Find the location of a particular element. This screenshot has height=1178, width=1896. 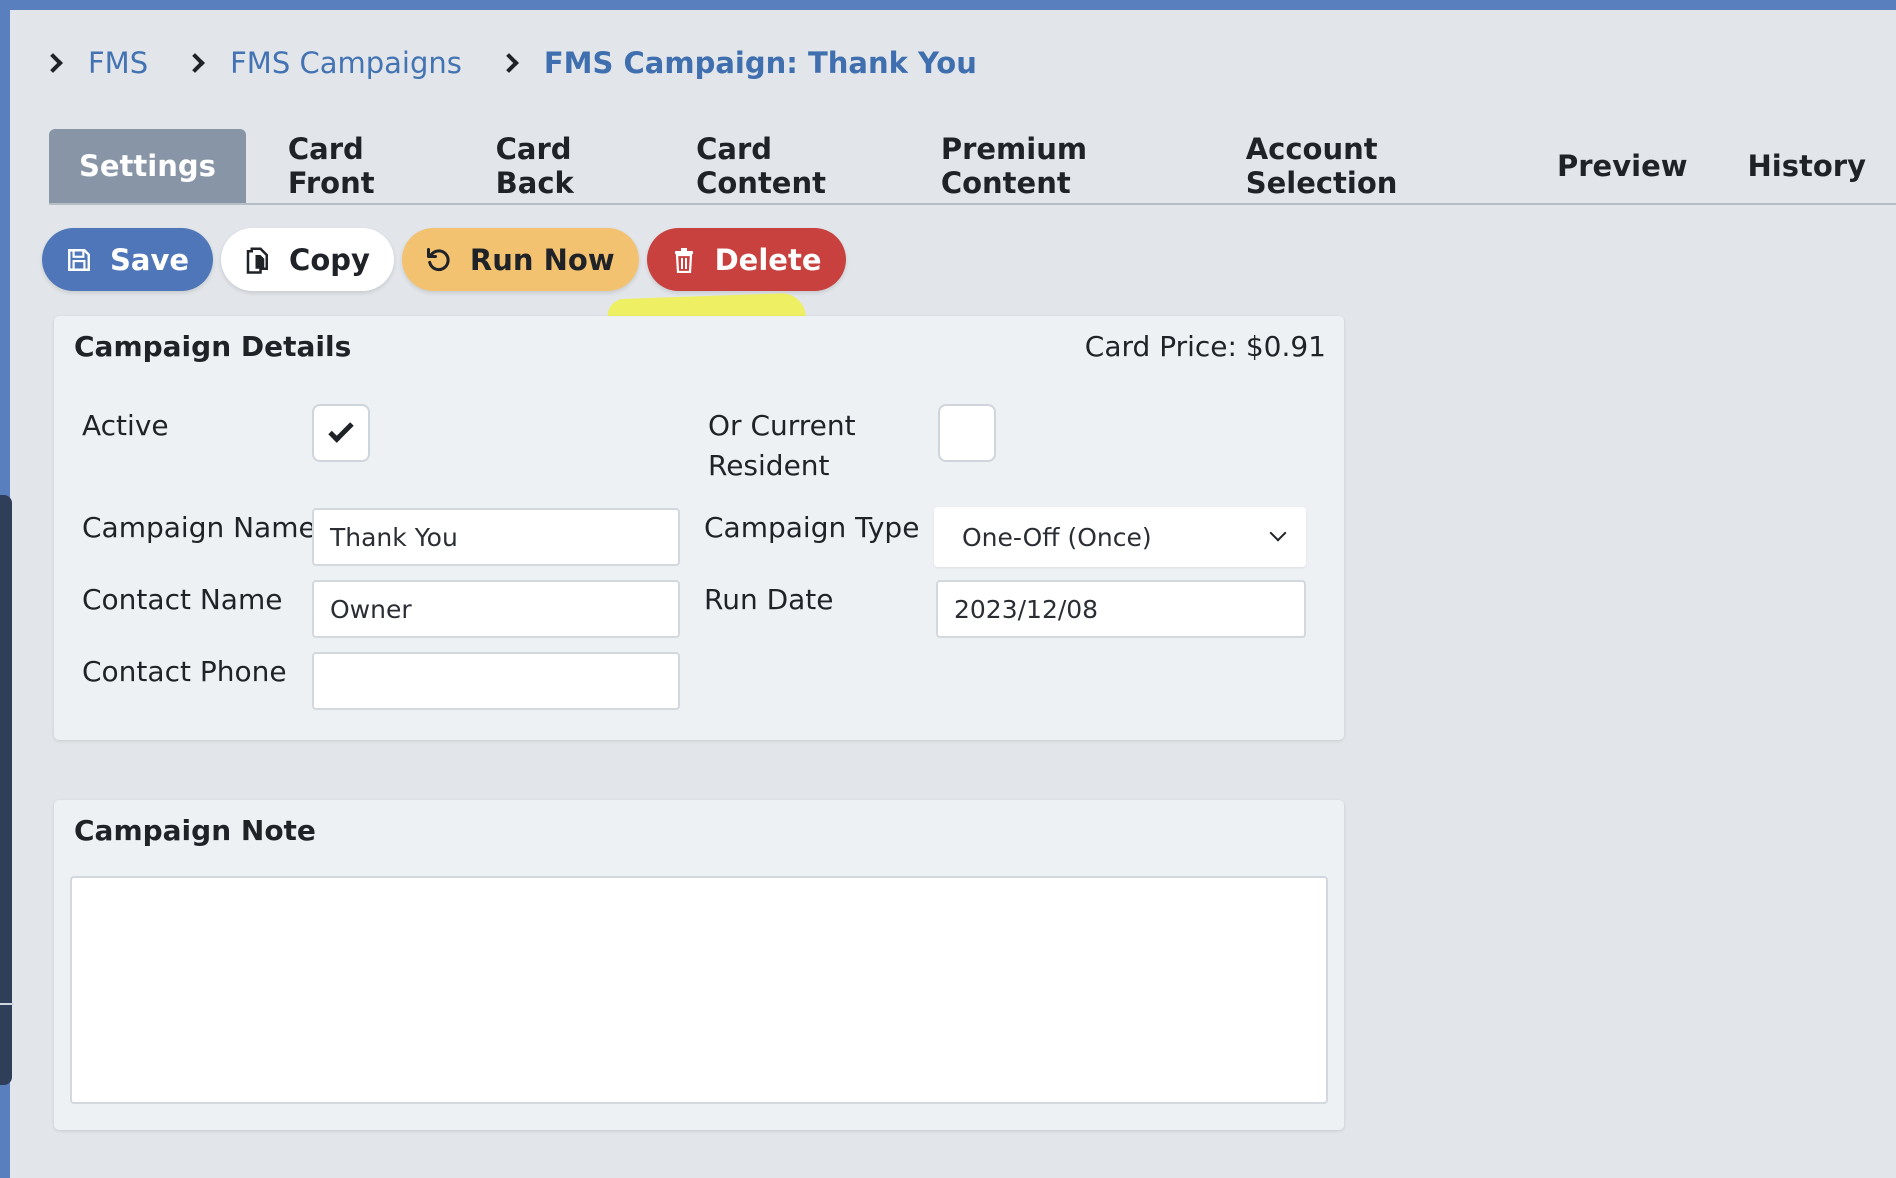

or-current-resident-checkbox is located at coordinates (967, 433).